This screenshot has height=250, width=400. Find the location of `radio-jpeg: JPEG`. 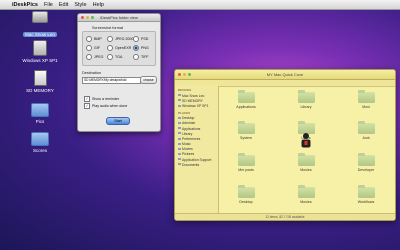

radio-jpeg: JPEG is located at coordinates (94, 57).